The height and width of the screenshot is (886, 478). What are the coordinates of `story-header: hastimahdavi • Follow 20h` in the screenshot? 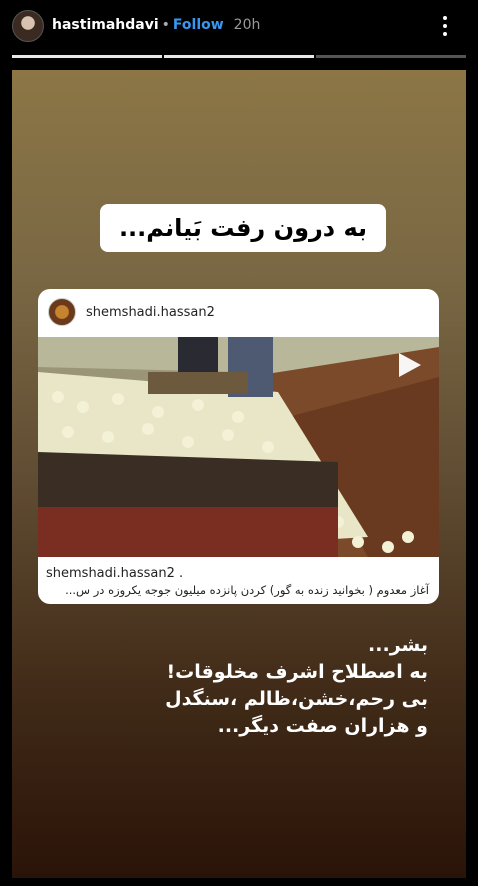 It's located at (239, 28).